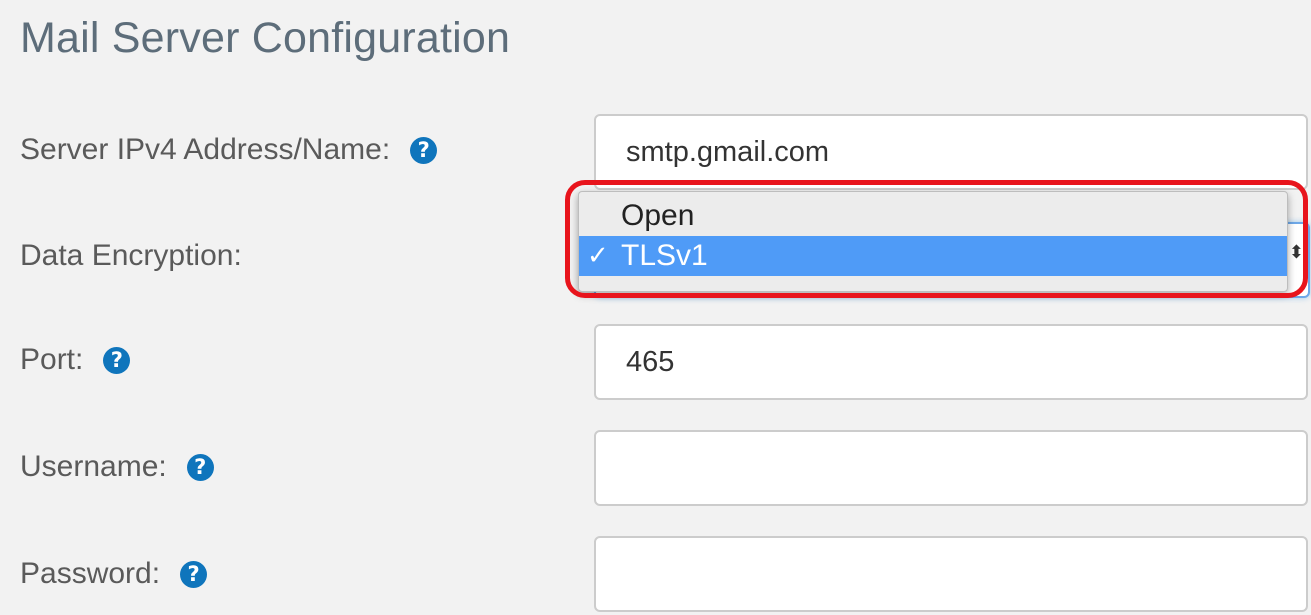  I want to click on data-encryption-label-row: Data Encryption:, so click(131, 256).